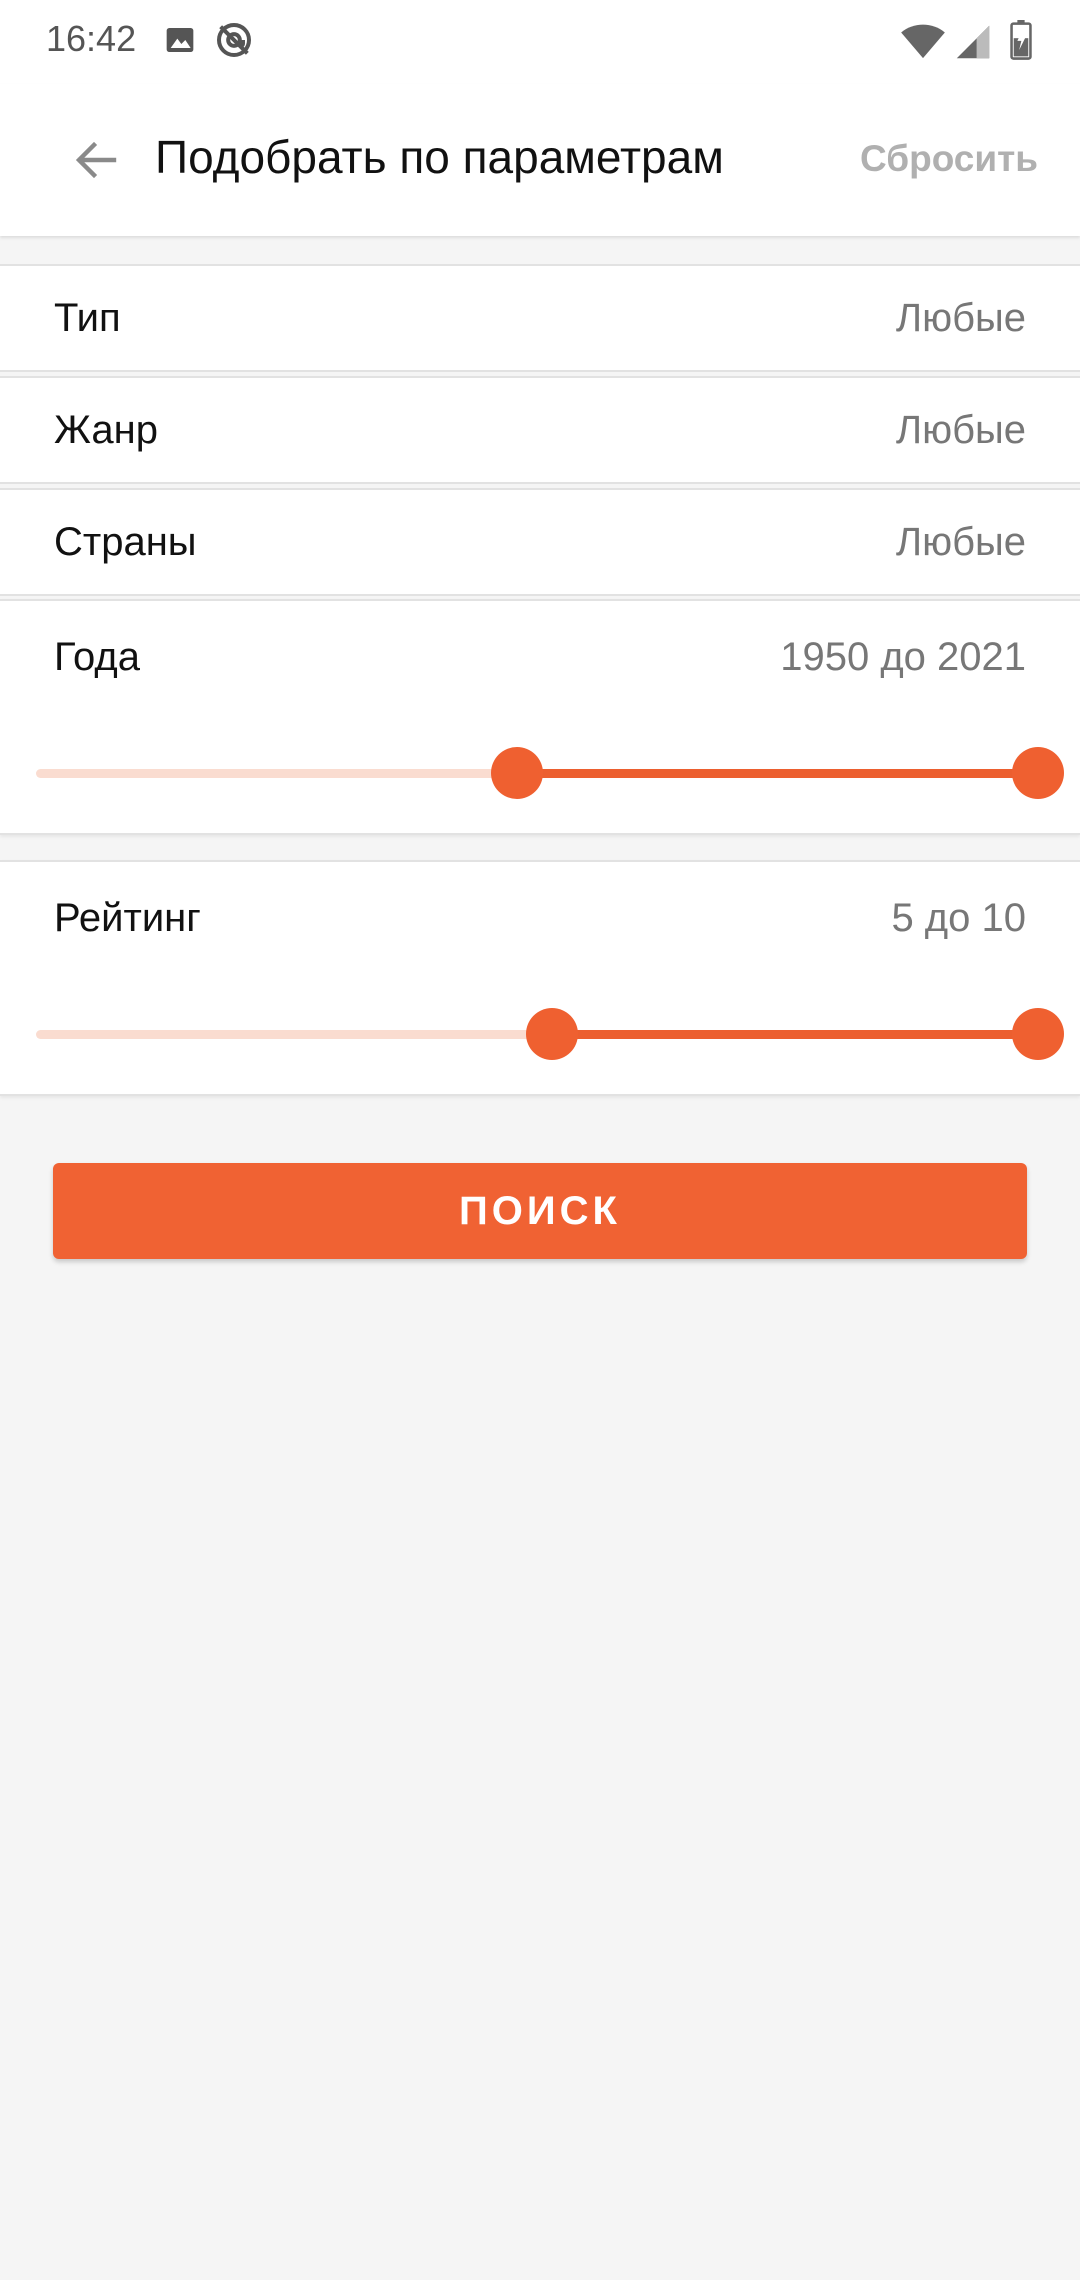 The height and width of the screenshot is (2280, 1080). I want to click on status-bar: 16:42, so click(540, 42).